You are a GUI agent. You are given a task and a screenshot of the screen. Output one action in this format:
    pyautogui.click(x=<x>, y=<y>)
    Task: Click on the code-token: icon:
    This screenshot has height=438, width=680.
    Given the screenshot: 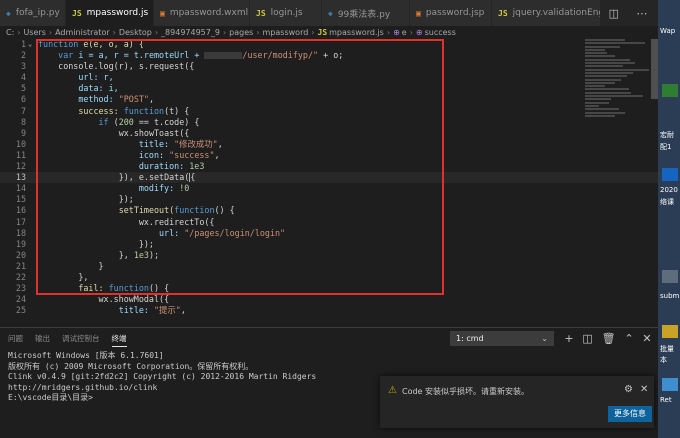 What is the action you would take?
    pyautogui.click(x=154, y=154)
    